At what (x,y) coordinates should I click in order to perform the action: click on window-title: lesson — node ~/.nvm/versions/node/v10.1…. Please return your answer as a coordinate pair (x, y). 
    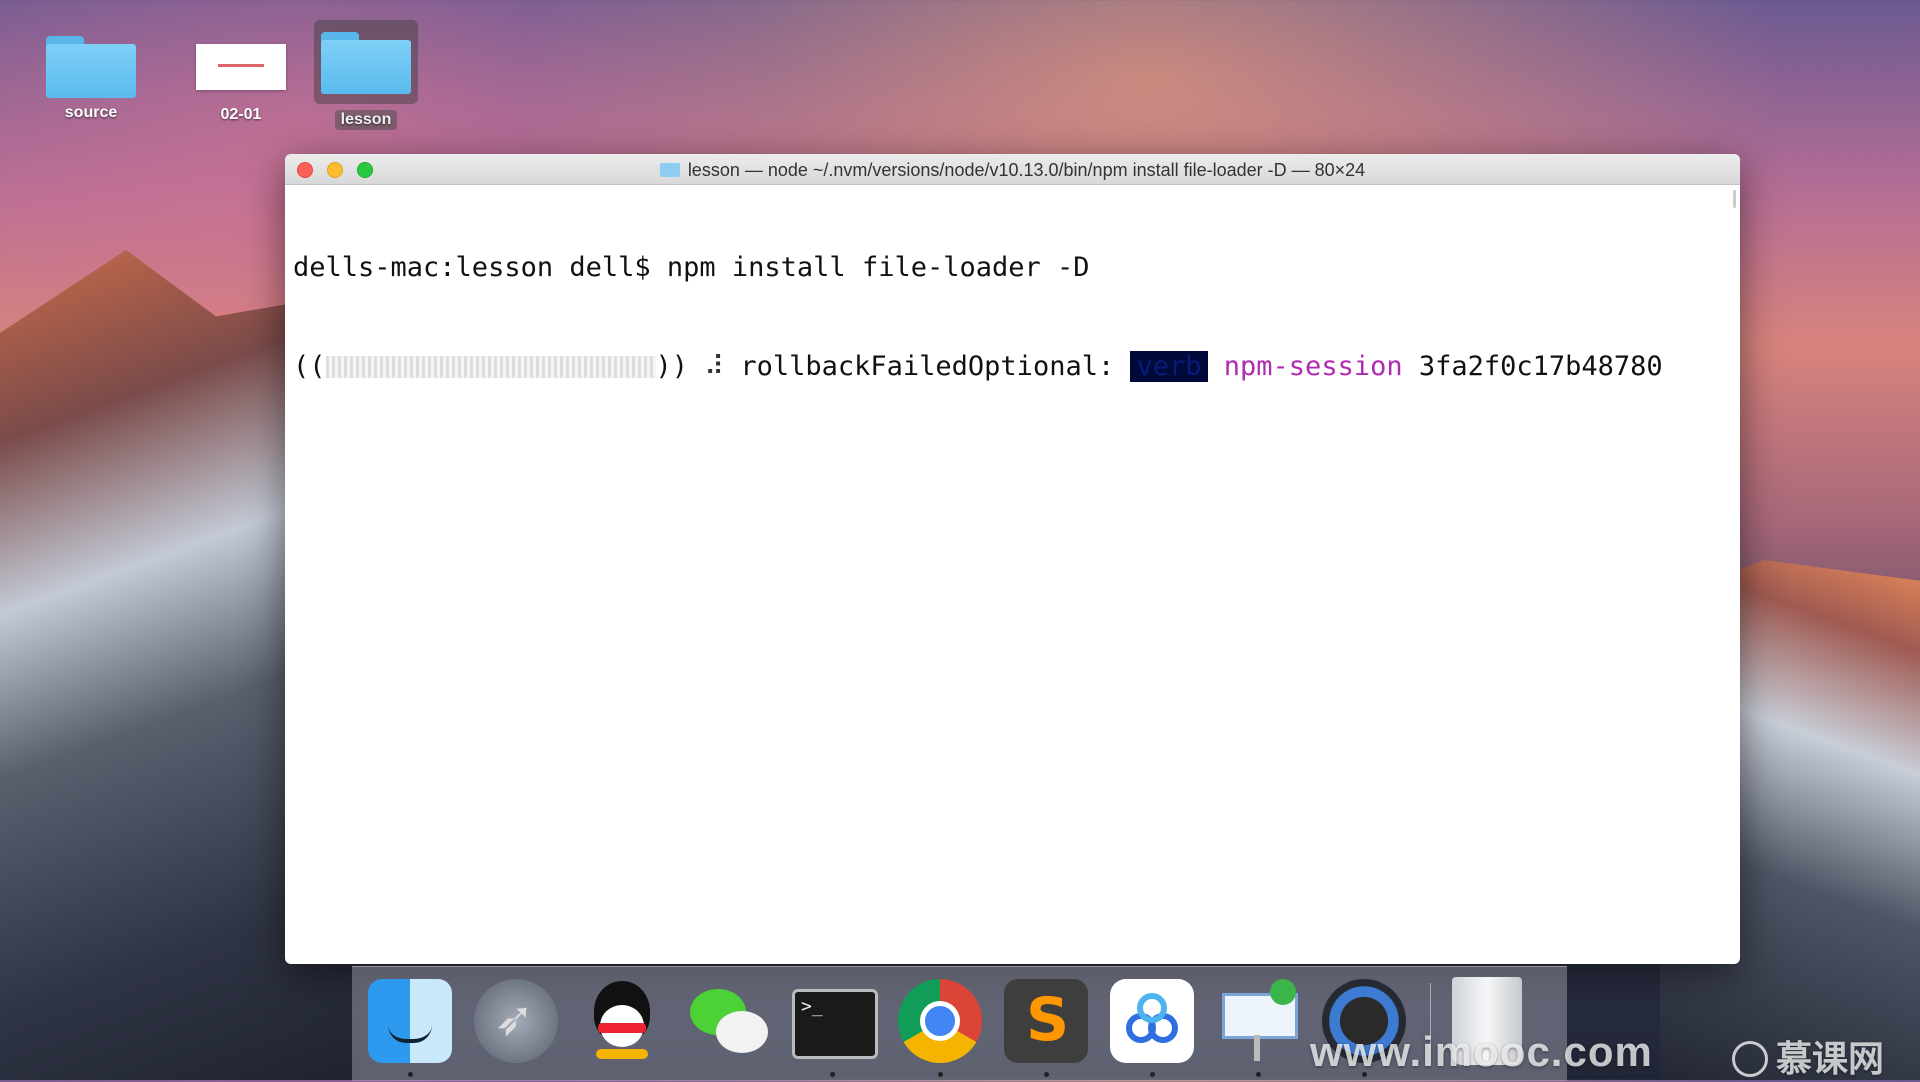
    Looking at the image, I should click on (1012, 170).